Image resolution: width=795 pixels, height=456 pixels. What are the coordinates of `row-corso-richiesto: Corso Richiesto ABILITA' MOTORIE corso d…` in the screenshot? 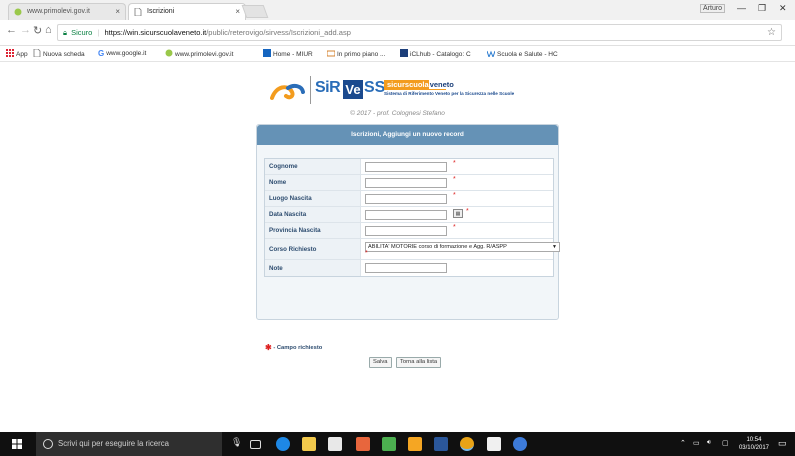 It's located at (412, 249).